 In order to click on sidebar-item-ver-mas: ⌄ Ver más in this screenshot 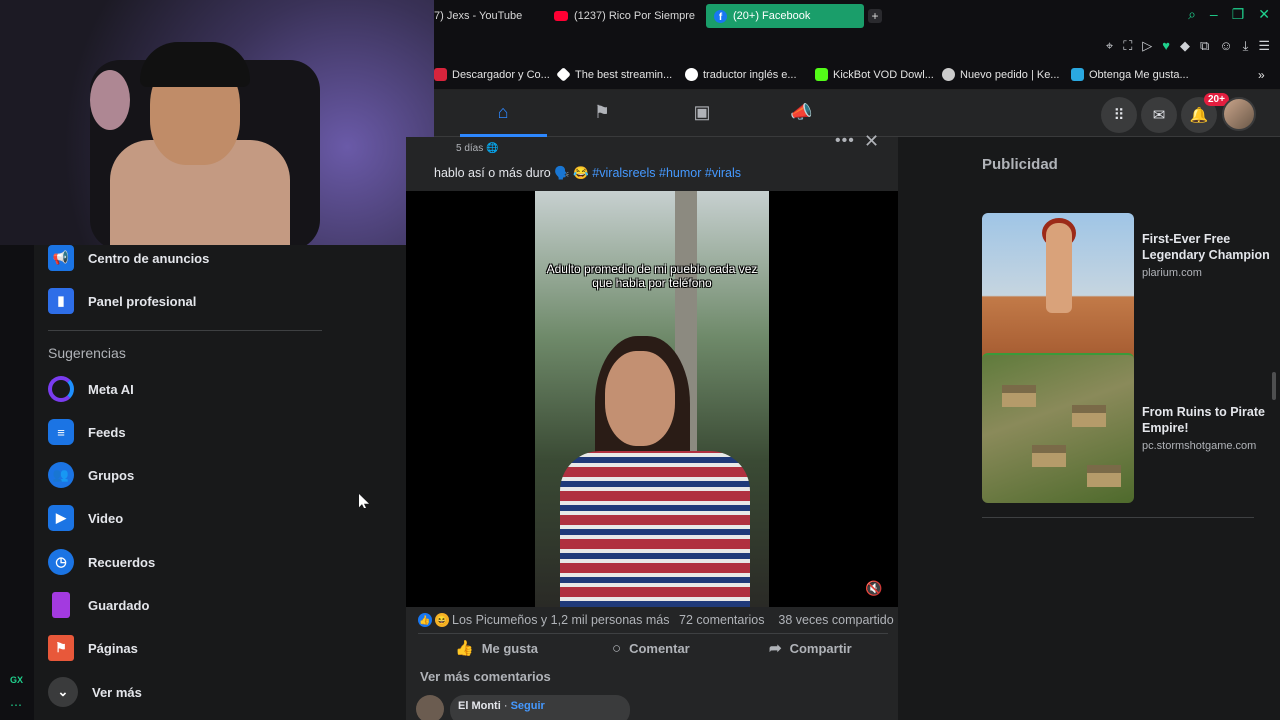, I will do `click(95, 692)`.